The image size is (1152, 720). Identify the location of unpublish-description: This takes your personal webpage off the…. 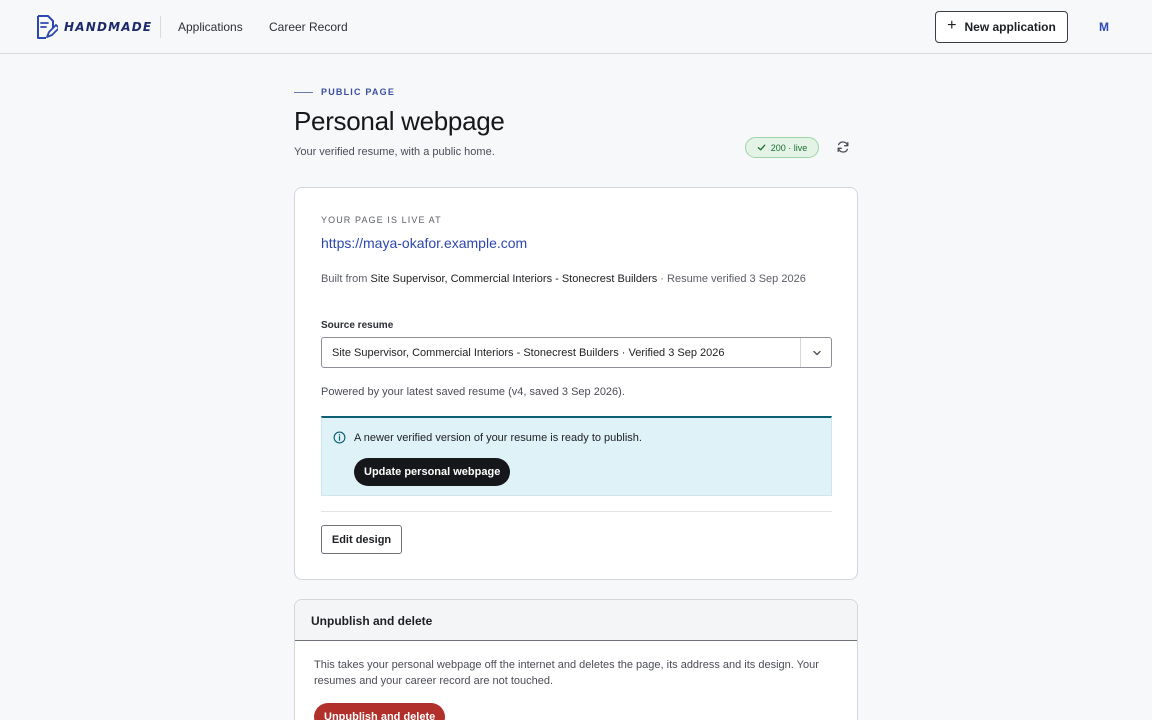
(566, 673).